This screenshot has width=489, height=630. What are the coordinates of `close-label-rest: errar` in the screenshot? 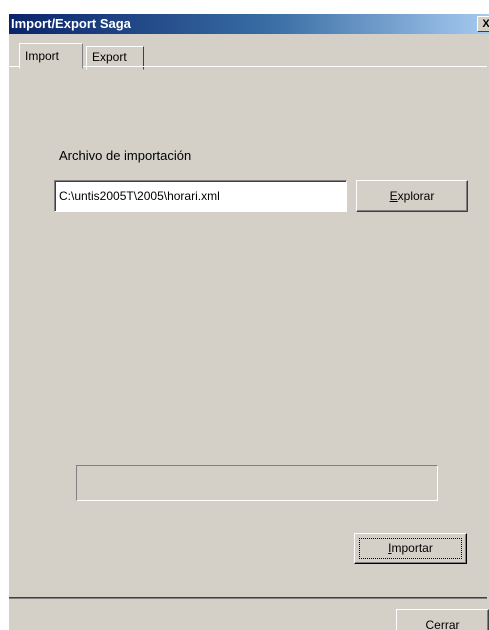 It's located at (447, 624).